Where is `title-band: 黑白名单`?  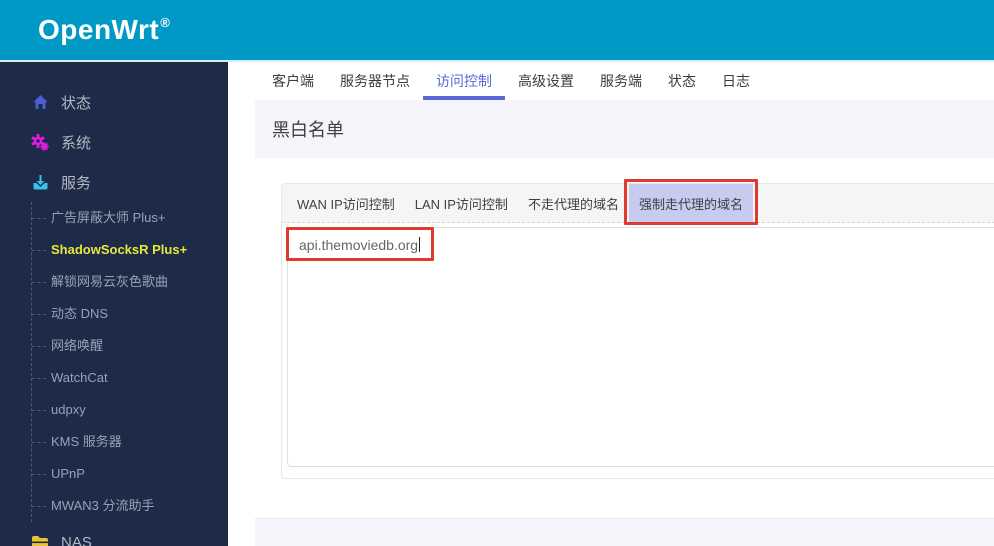 title-band: 黑白名单 is located at coordinates (624, 129).